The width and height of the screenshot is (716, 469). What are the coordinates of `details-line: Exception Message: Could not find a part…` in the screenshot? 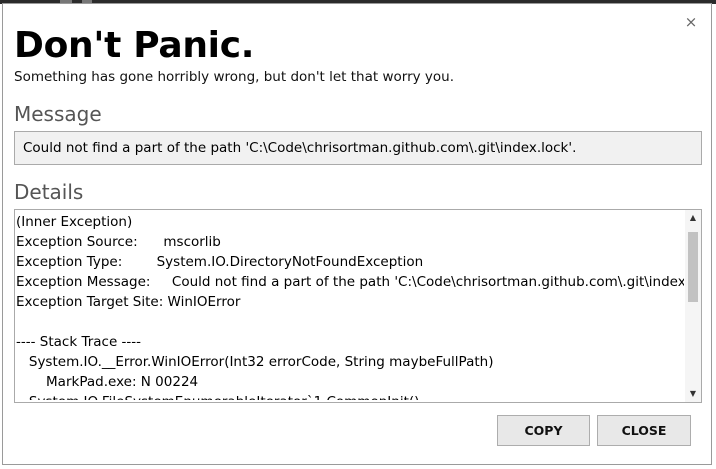 It's located at (350, 282).